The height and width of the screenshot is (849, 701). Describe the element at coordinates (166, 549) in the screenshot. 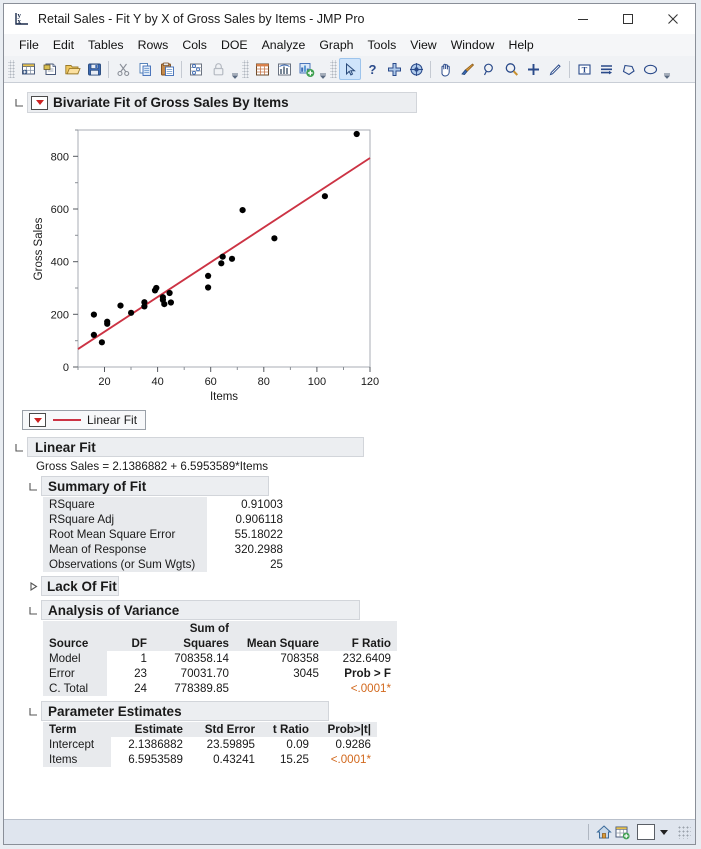

I see `table-row: Mean of Response 320.2988` at that location.